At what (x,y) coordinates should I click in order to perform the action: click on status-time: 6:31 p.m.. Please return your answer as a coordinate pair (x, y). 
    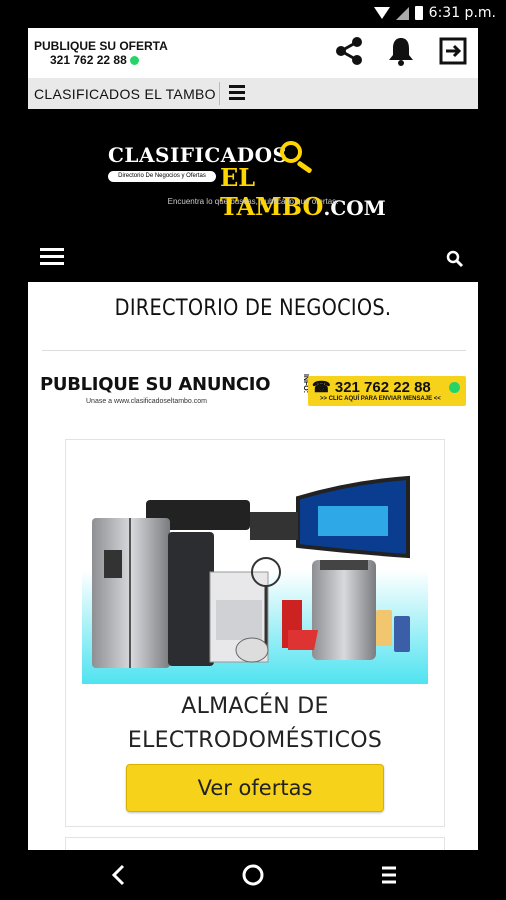
    Looking at the image, I should click on (462, 13).